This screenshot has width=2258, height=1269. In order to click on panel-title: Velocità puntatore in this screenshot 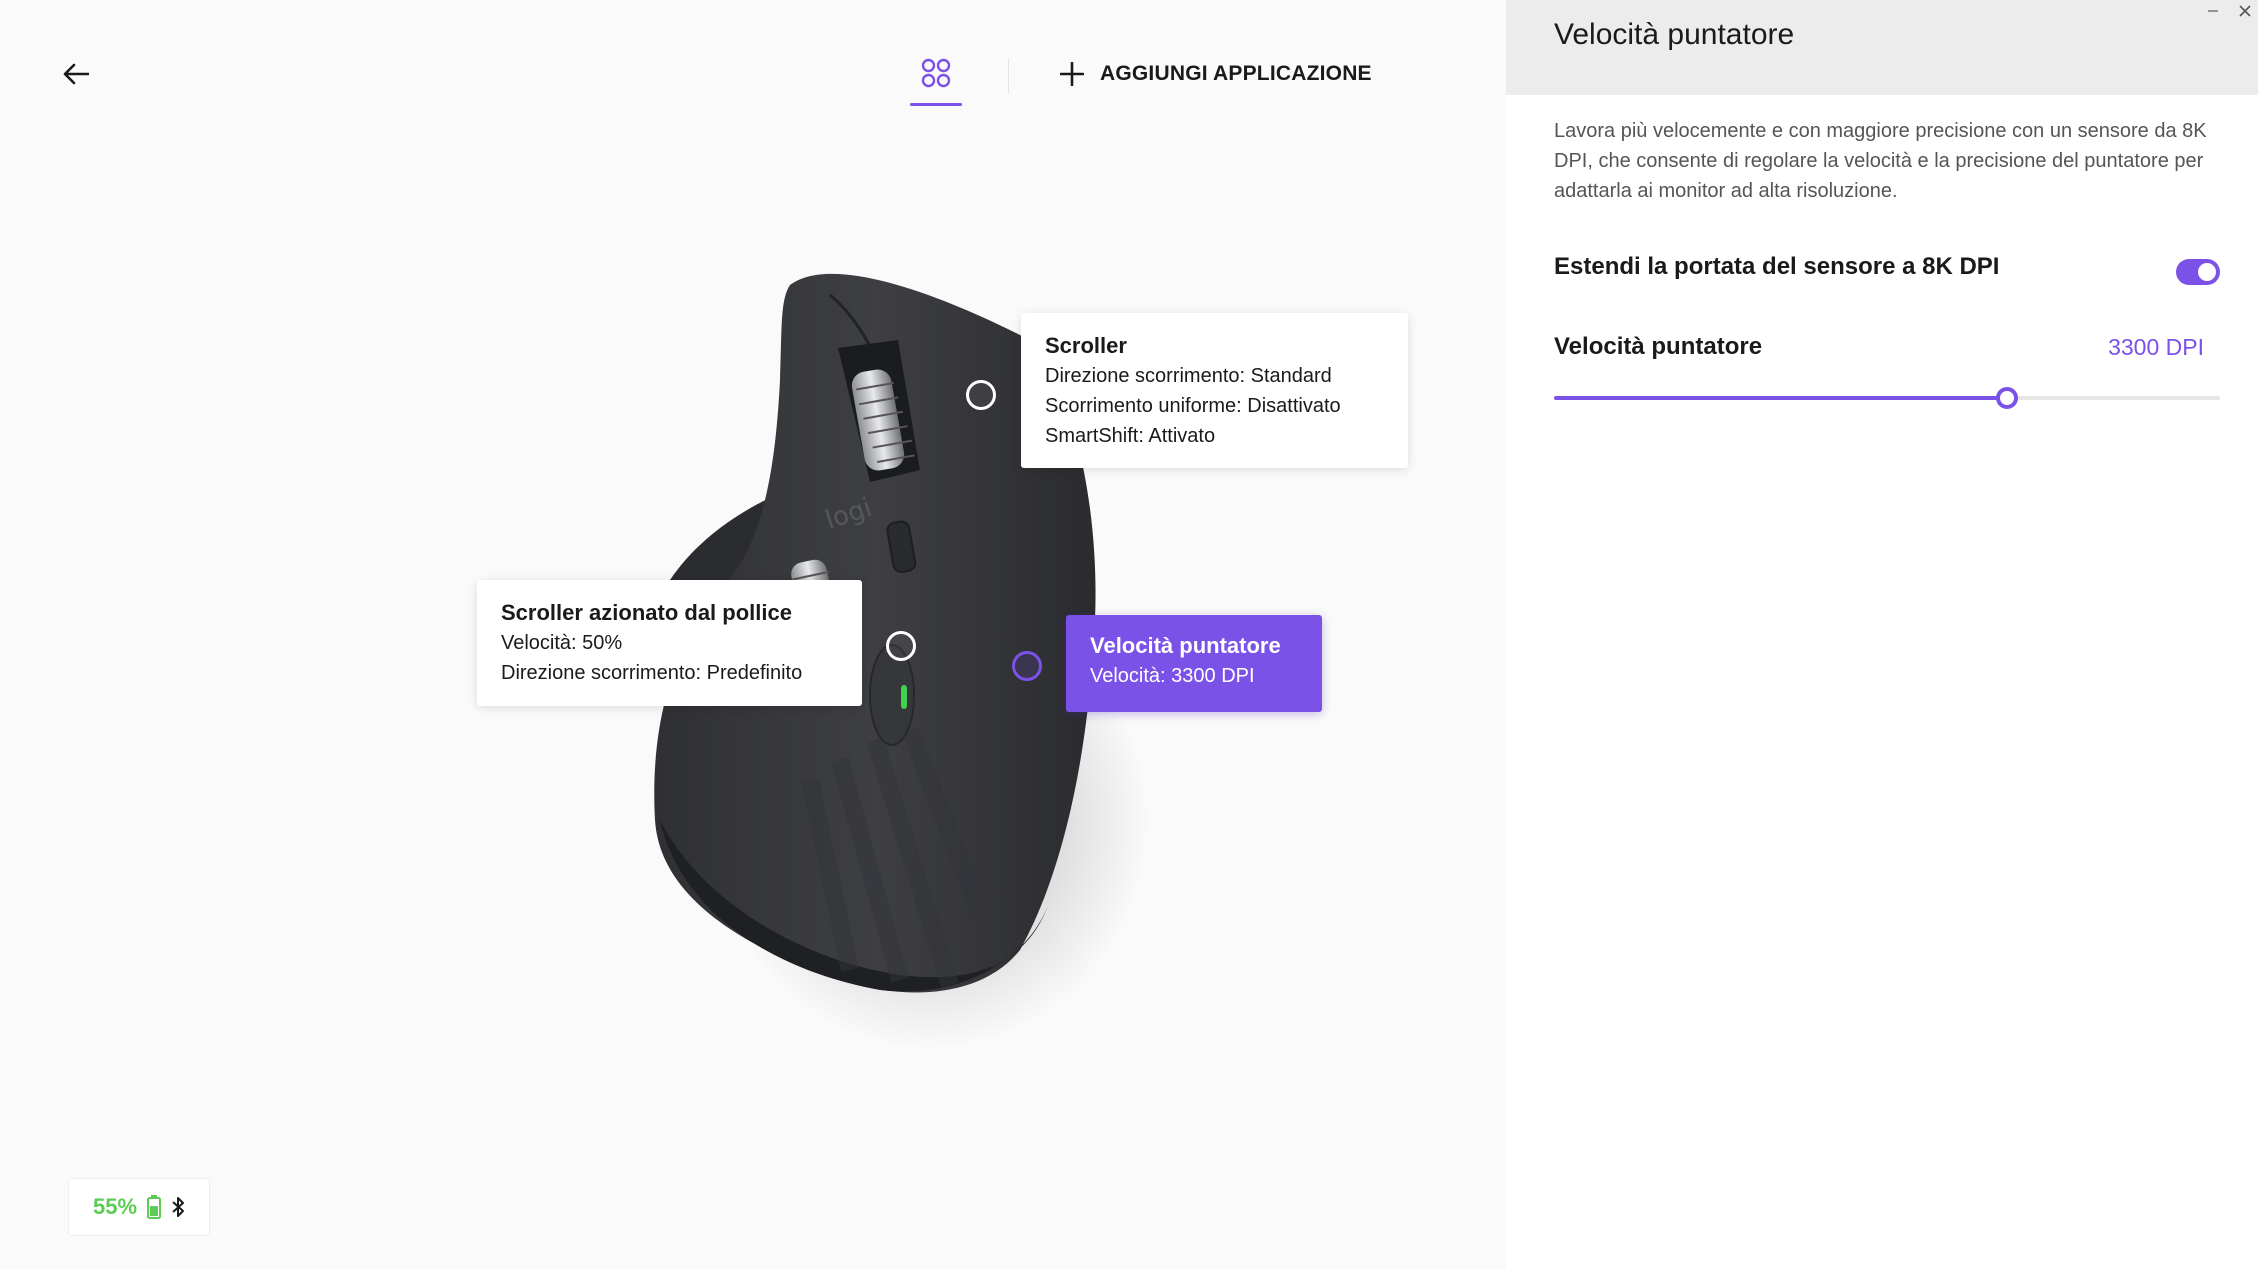, I will do `click(1674, 34)`.